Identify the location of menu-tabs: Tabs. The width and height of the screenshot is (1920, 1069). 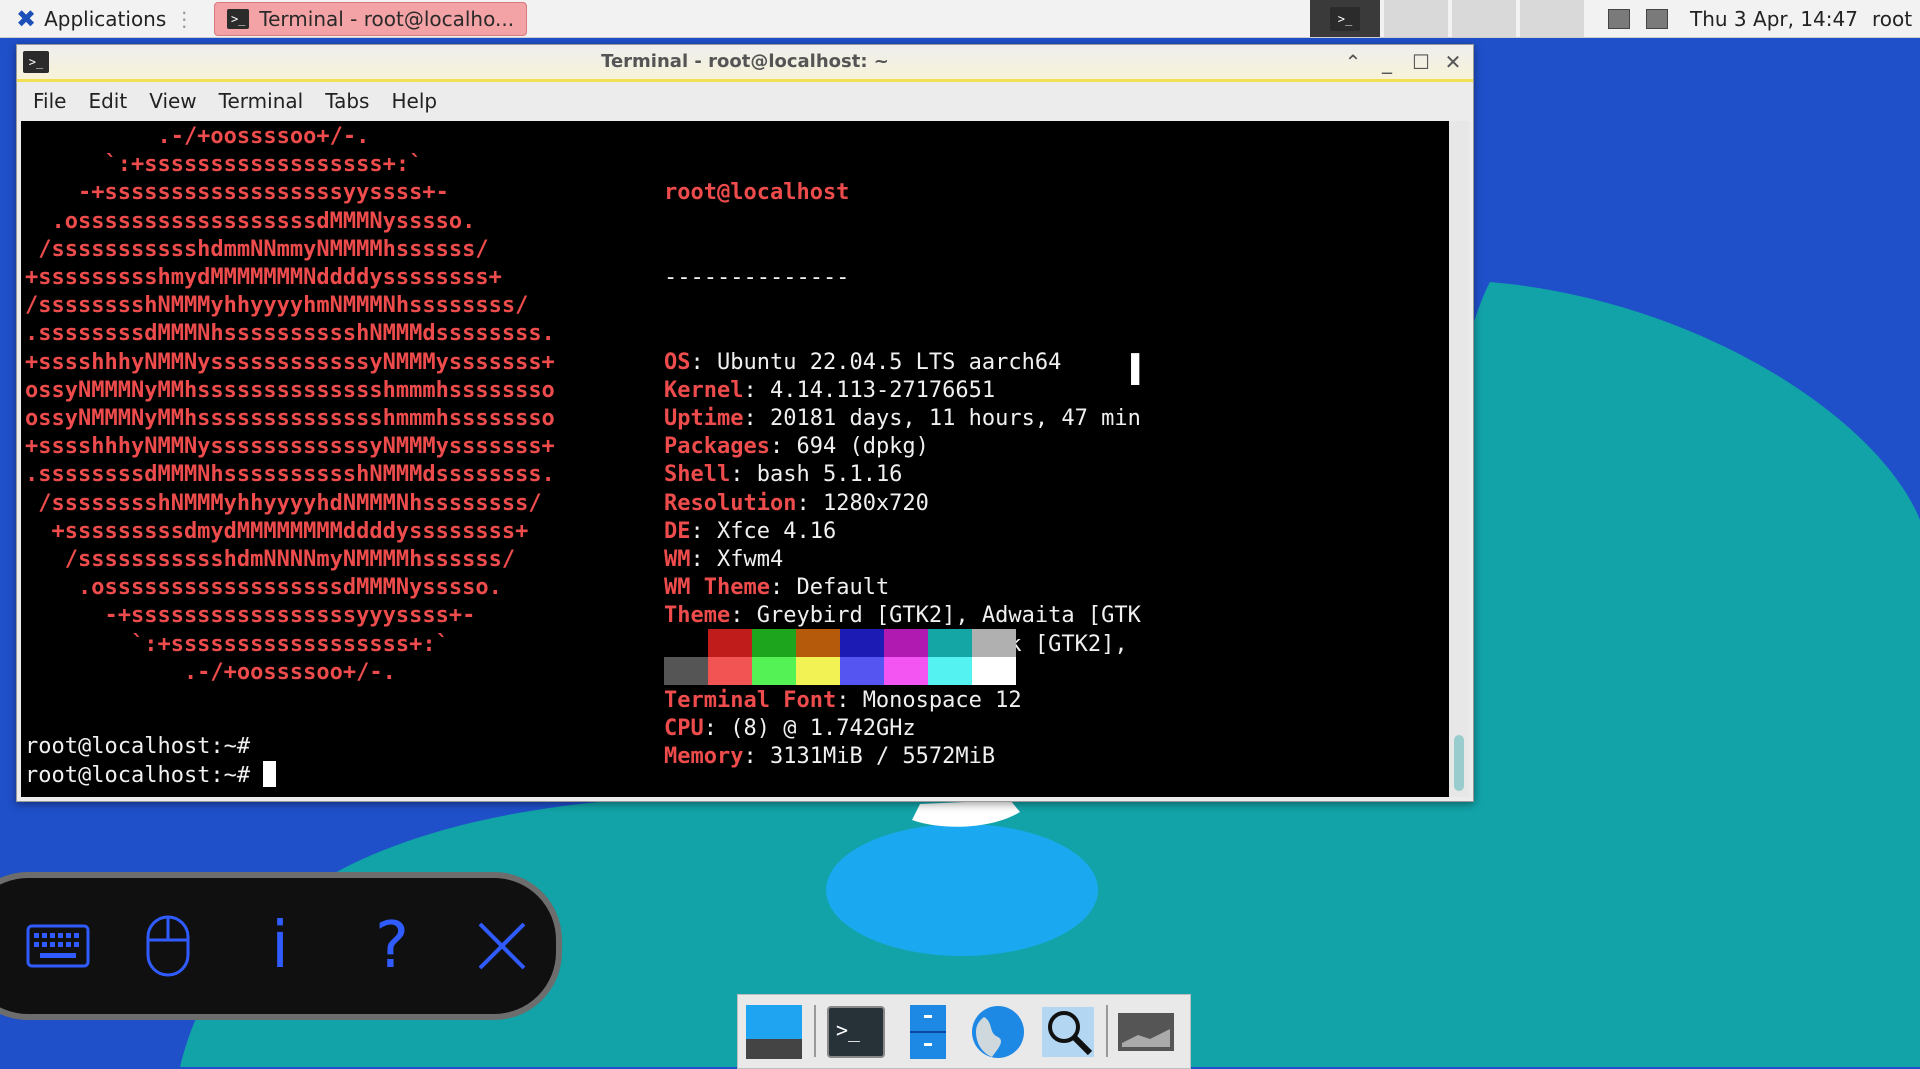
(347, 101).